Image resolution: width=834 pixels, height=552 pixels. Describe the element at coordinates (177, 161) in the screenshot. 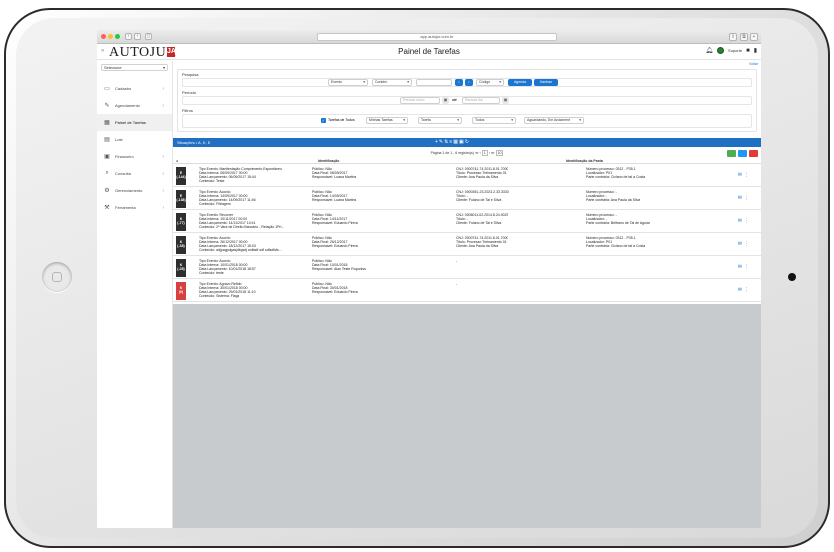

I see `info-icon: ●` at that location.